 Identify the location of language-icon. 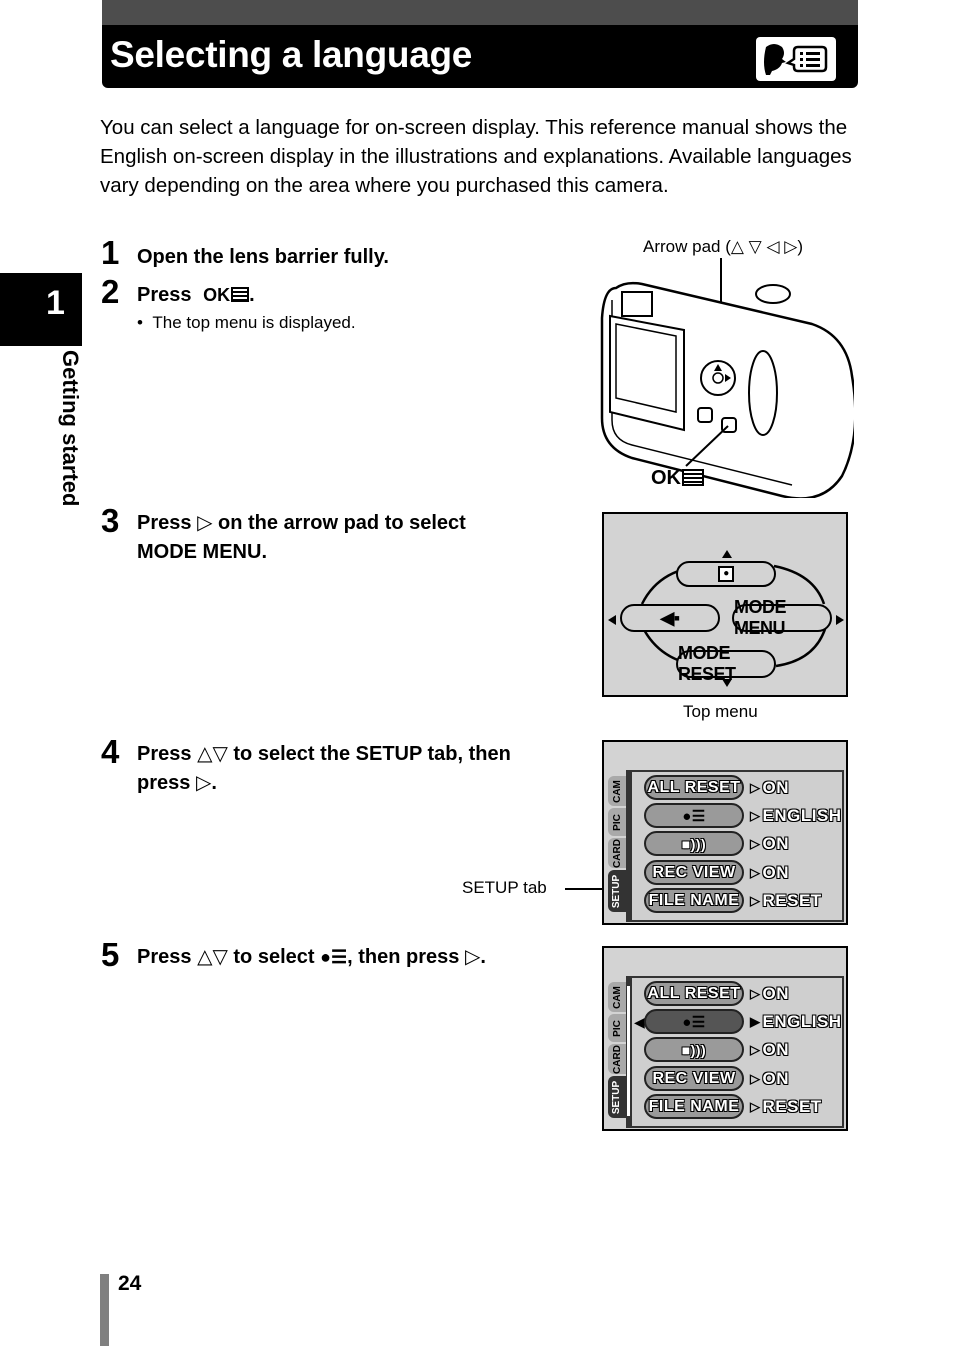
(796, 59).